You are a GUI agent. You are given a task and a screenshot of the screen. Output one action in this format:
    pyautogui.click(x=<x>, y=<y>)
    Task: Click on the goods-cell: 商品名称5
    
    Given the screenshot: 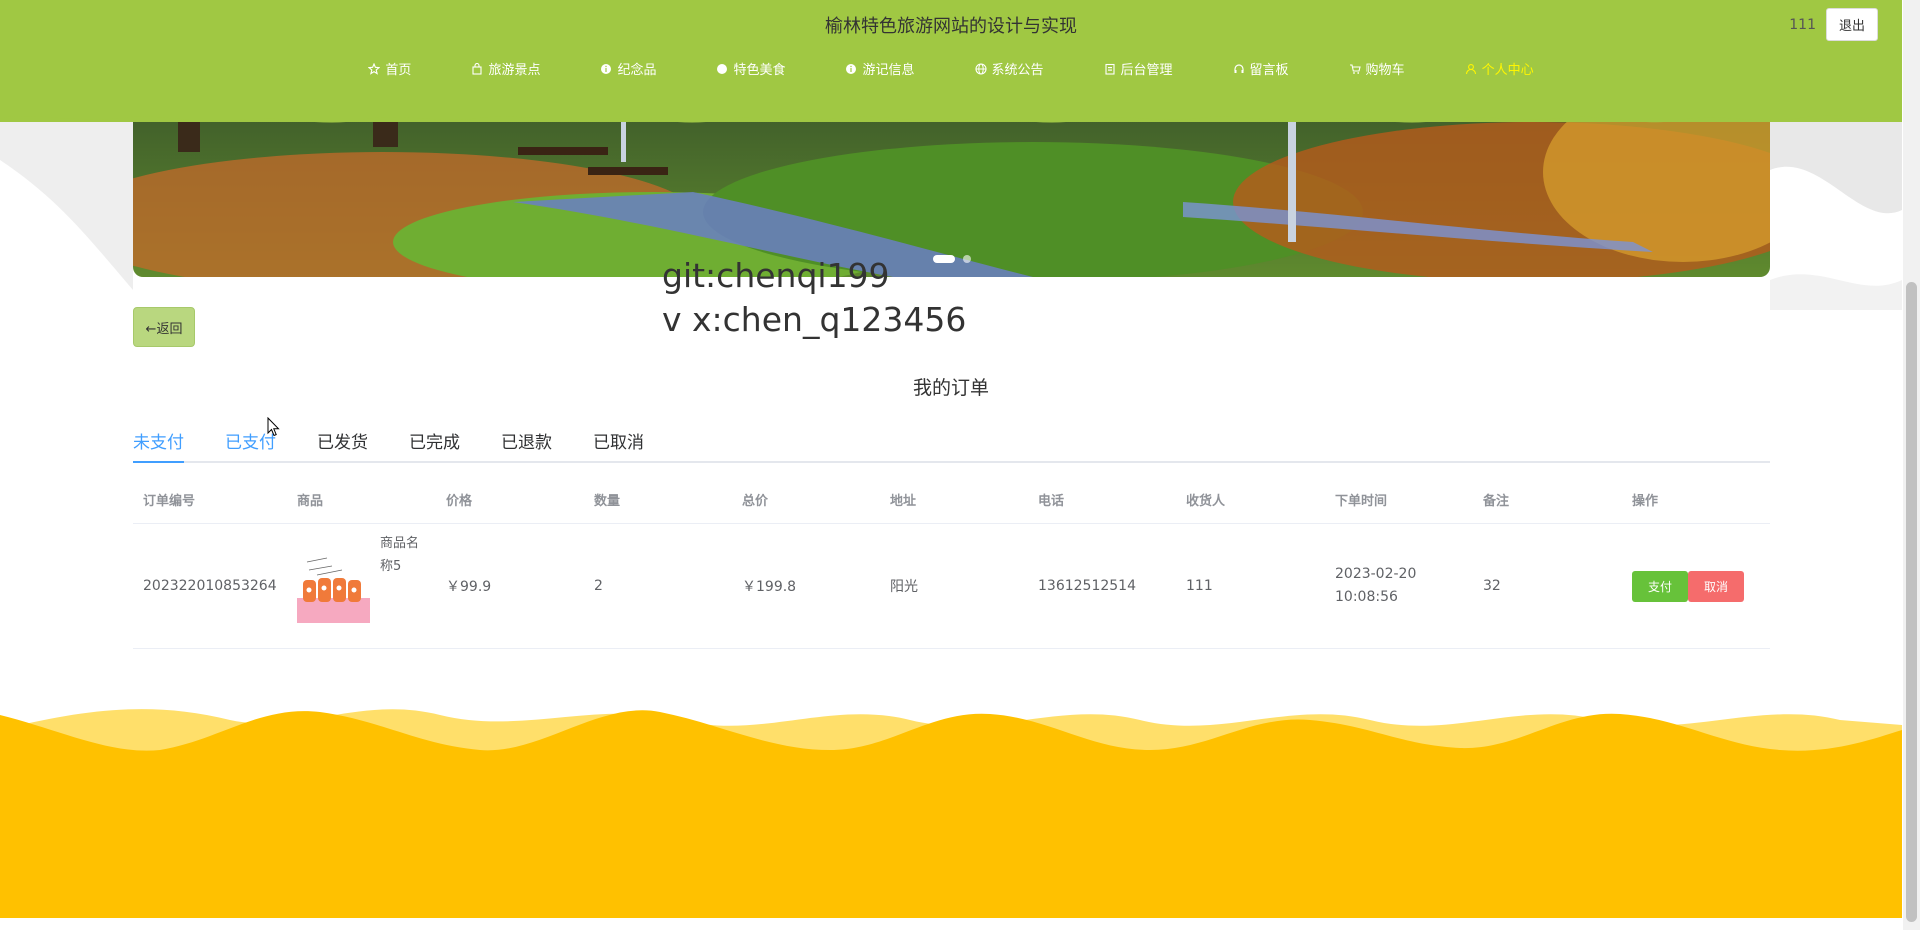 What is the action you would take?
    pyautogui.click(x=361, y=579)
    